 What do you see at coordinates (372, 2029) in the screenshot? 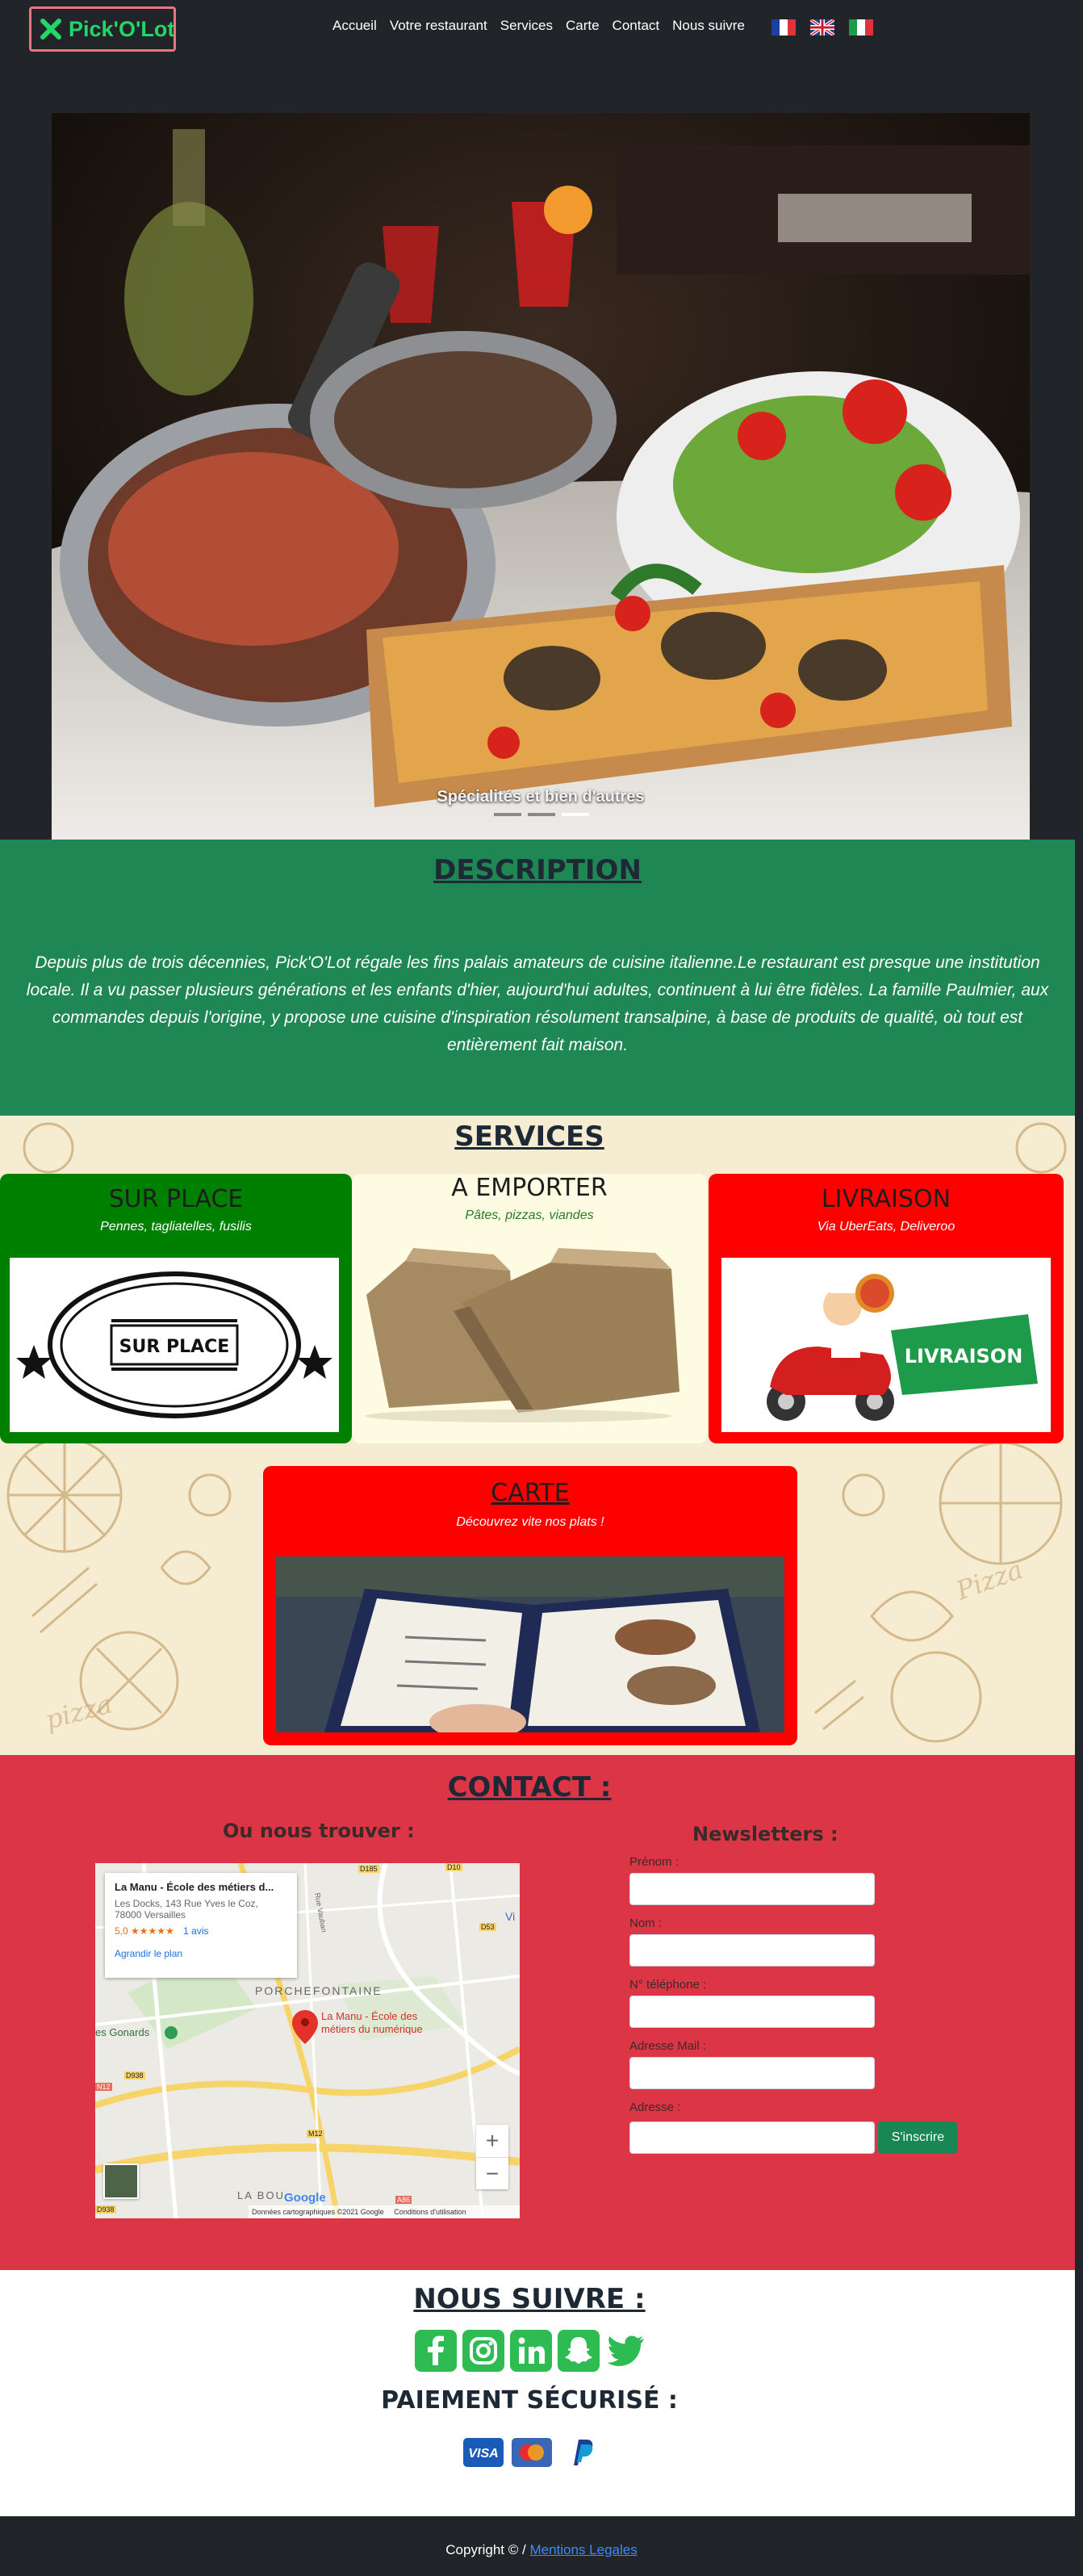
I see `map-pin-label-line2: métiers du numérique` at bounding box center [372, 2029].